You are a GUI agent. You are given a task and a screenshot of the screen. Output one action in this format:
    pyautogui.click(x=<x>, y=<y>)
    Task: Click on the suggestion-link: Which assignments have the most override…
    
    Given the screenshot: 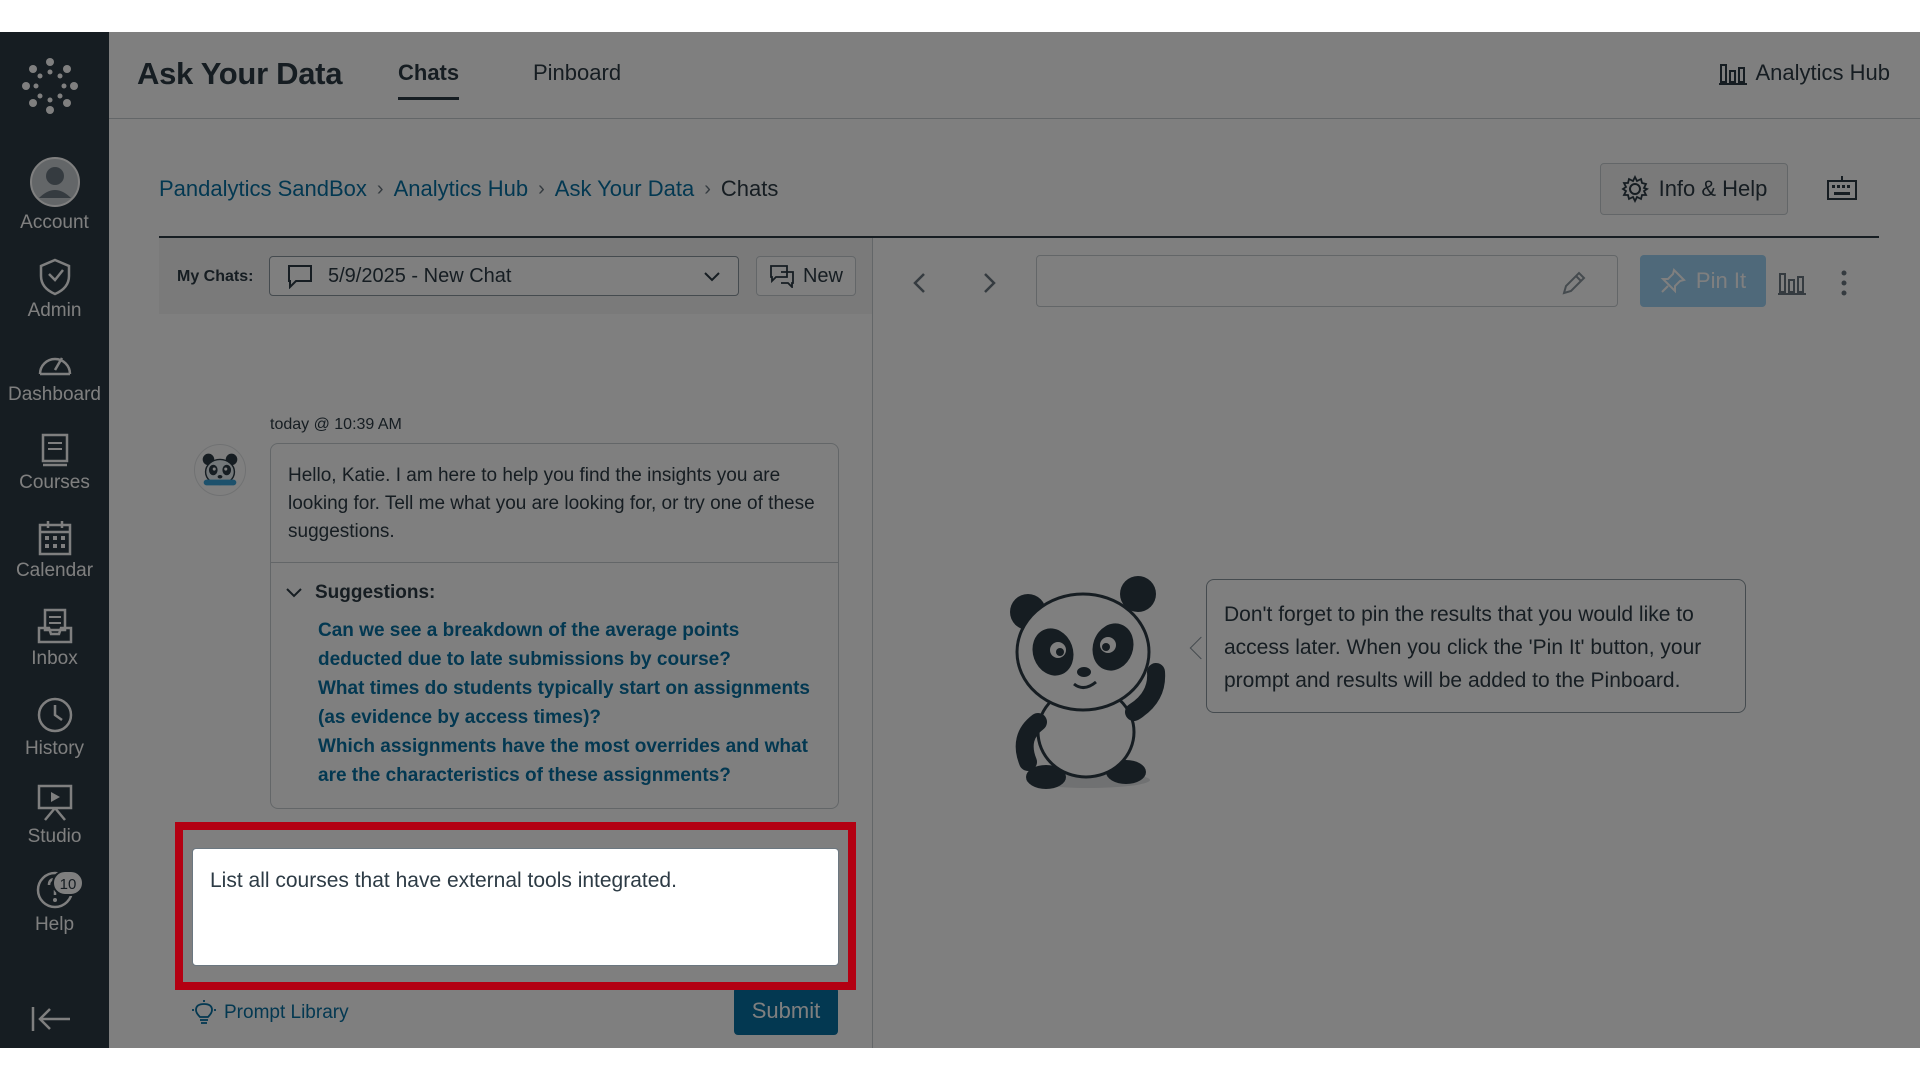 What is the action you would take?
    pyautogui.click(x=573, y=761)
    